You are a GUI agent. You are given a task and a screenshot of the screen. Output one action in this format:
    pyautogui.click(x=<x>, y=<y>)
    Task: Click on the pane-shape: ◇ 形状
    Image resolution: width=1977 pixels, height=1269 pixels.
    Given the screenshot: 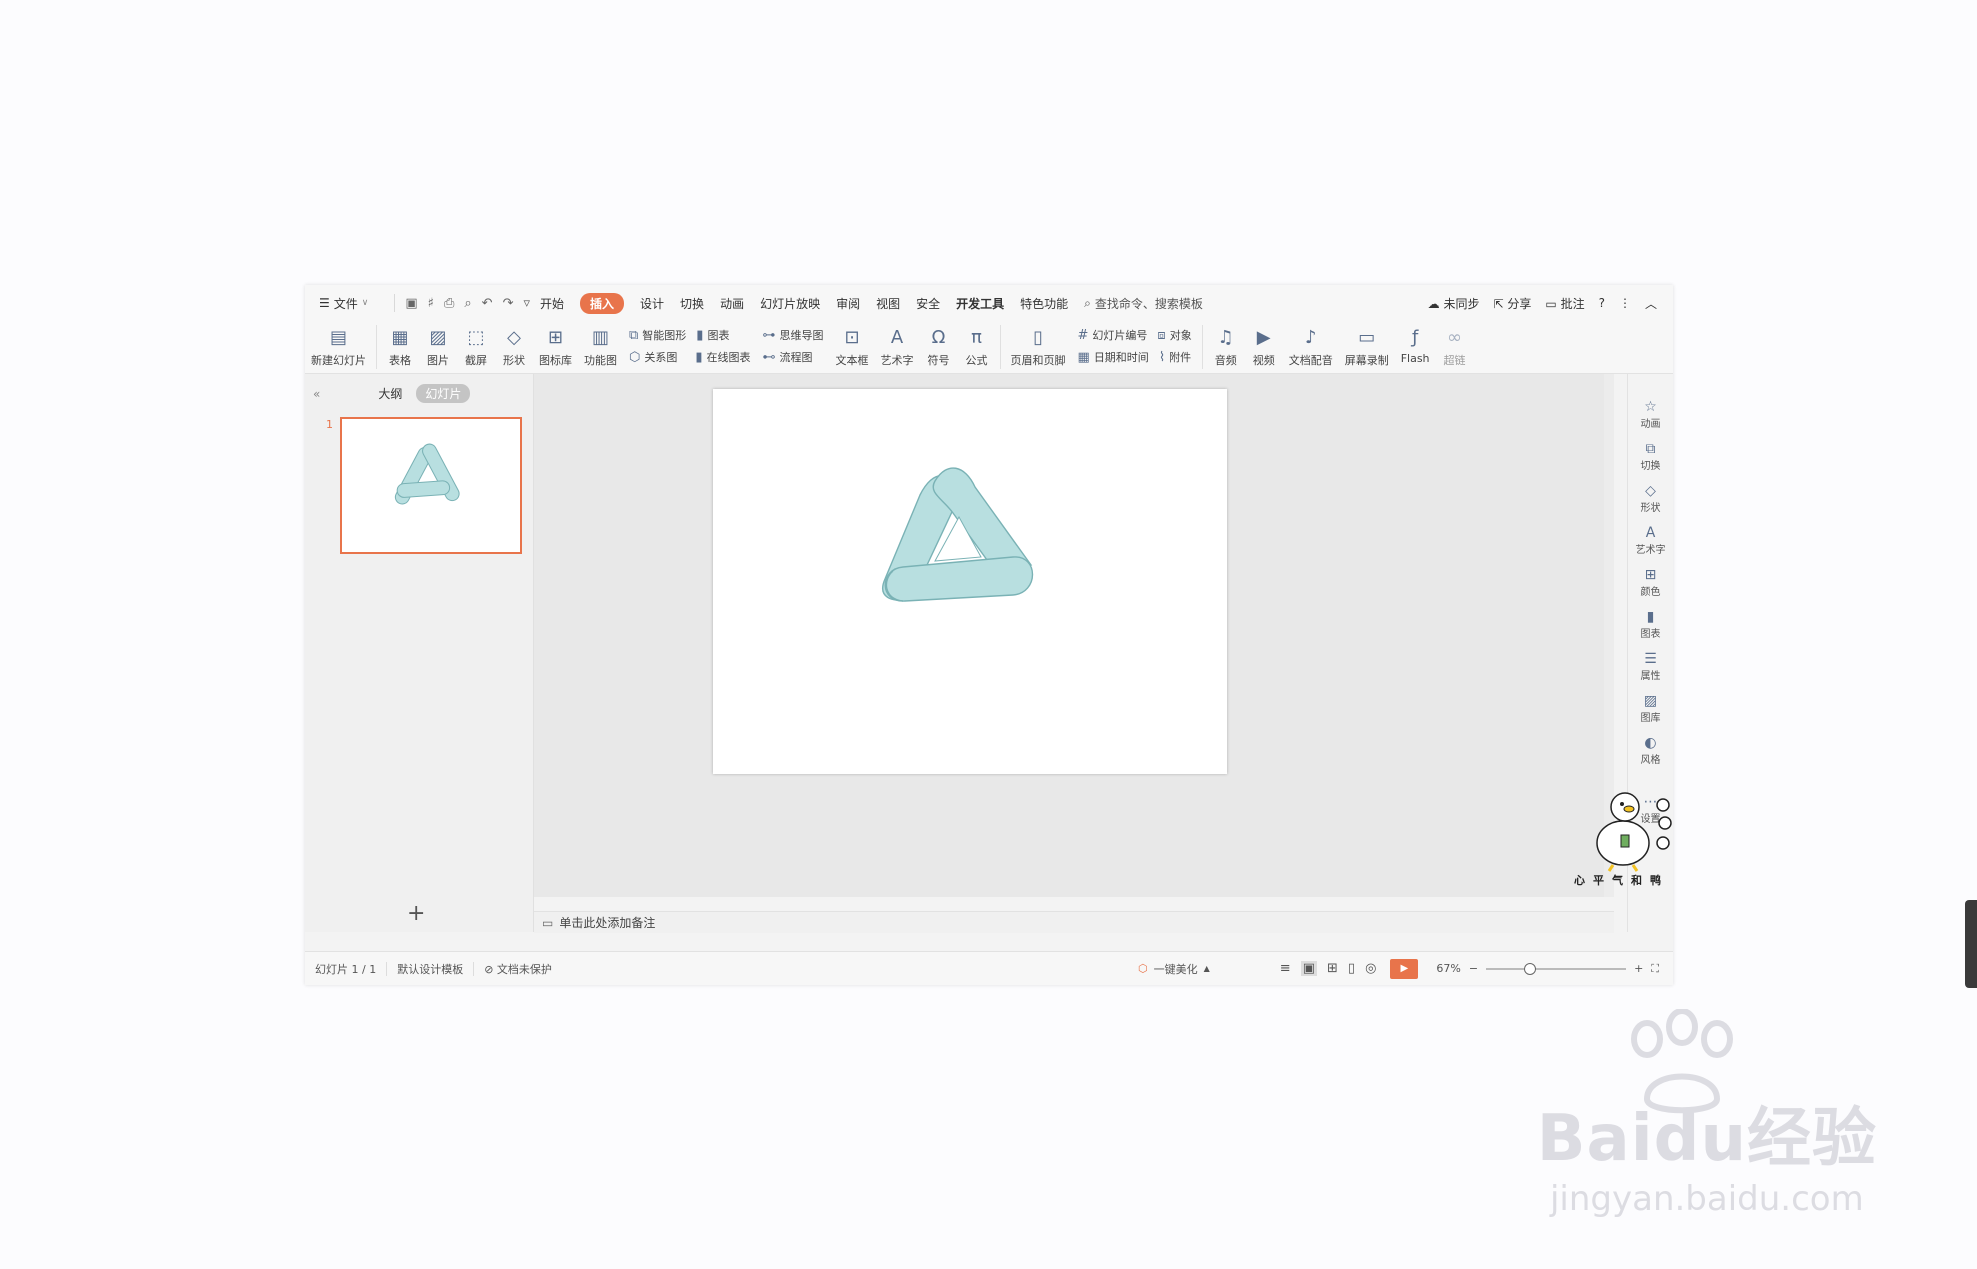 What is the action you would take?
    pyautogui.click(x=1650, y=498)
    